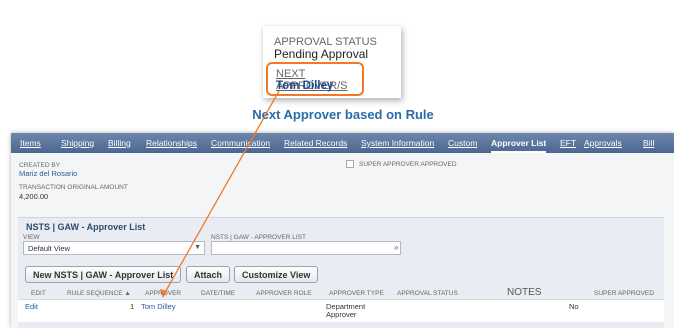 Image resolution: width=674 pixels, height=328 pixels. I want to click on annotation-arrow-icon, so click(220, 194).